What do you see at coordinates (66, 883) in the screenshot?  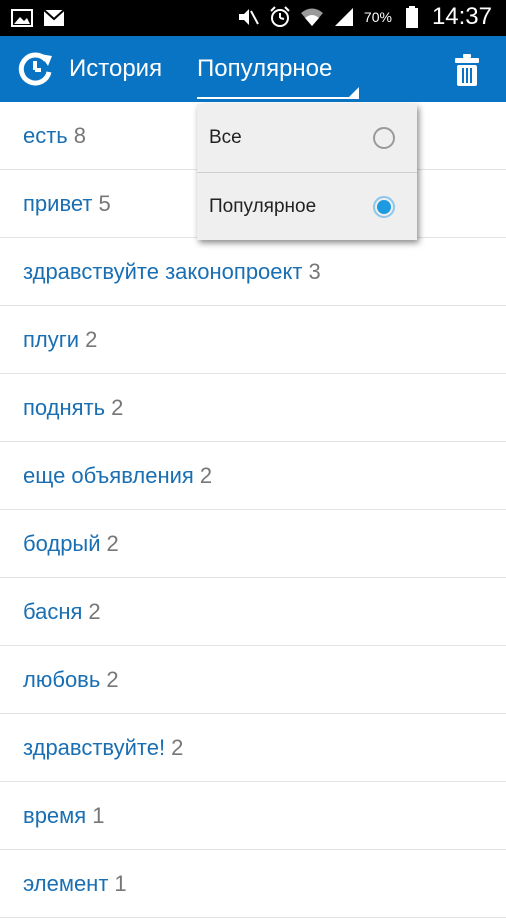 I see `list-item-word: элемент` at bounding box center [66, 883].